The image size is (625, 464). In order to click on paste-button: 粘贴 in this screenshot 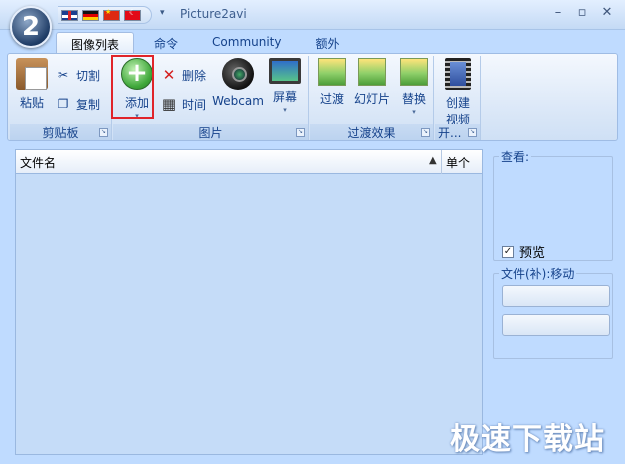, I will do `click(32, 84)`.